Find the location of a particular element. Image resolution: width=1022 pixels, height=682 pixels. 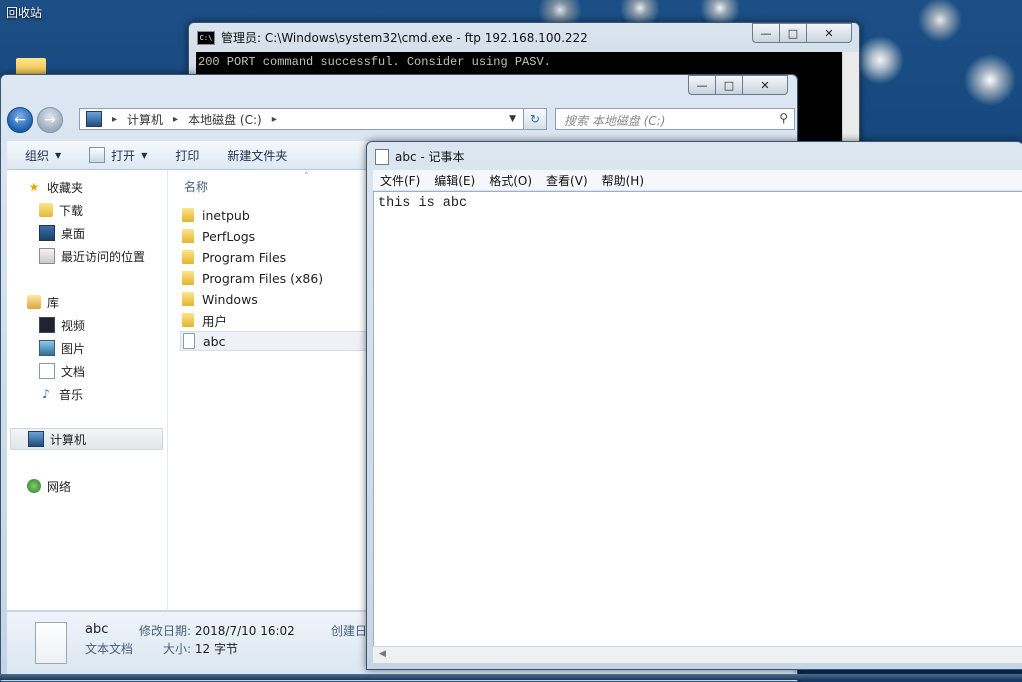

nav-item-downloads: 下载 is located at coordinates (61, 210).